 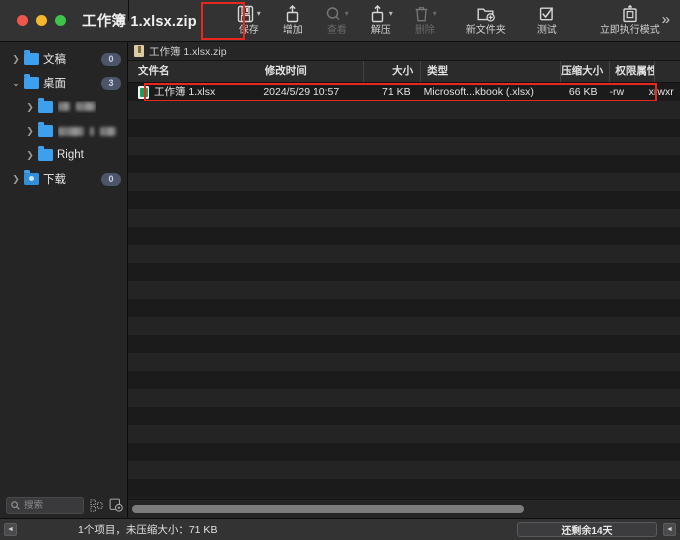 I want to click on save-icon: ▾, so click(x=249, y=14).